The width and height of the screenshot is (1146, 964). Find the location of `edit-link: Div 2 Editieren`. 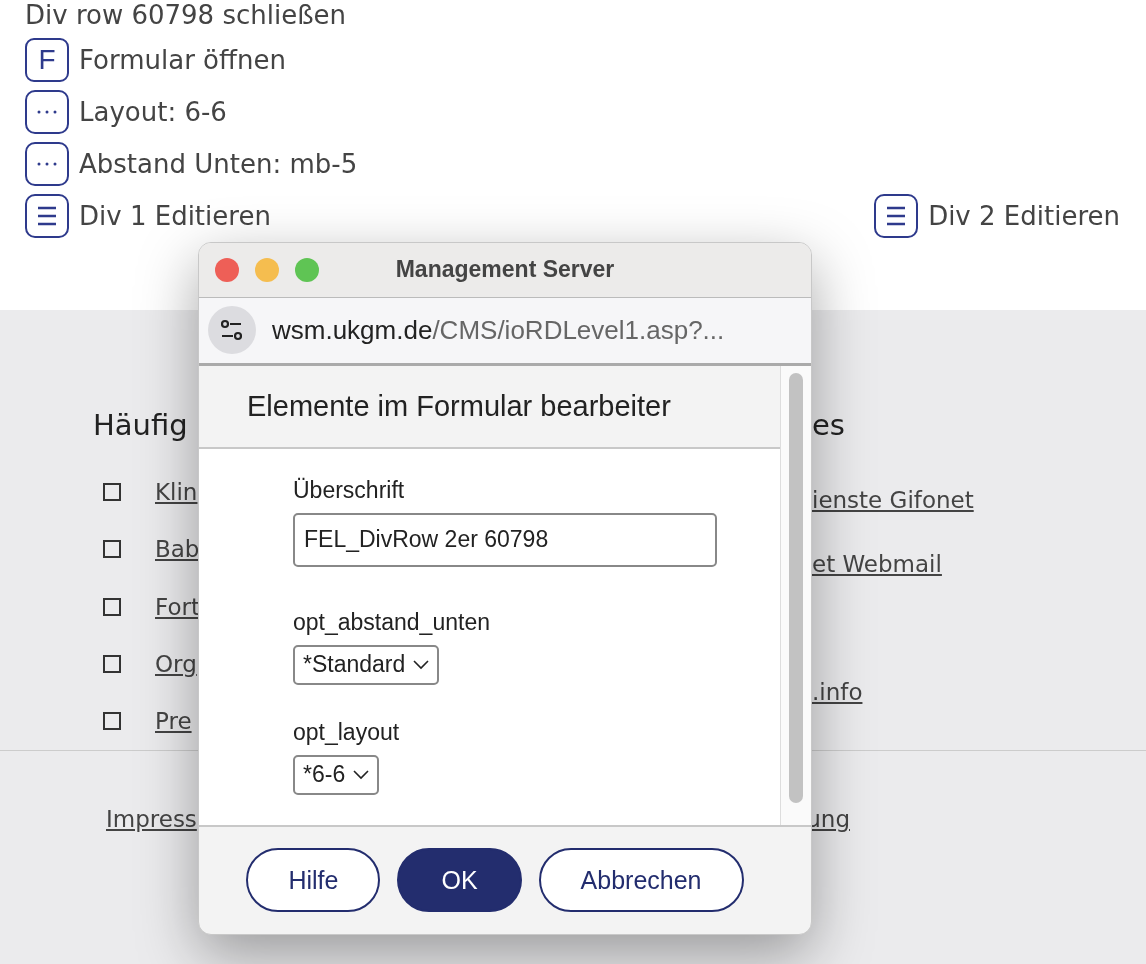

edit-link: Div 2 Editieren is located at coordinates (1024, 216).